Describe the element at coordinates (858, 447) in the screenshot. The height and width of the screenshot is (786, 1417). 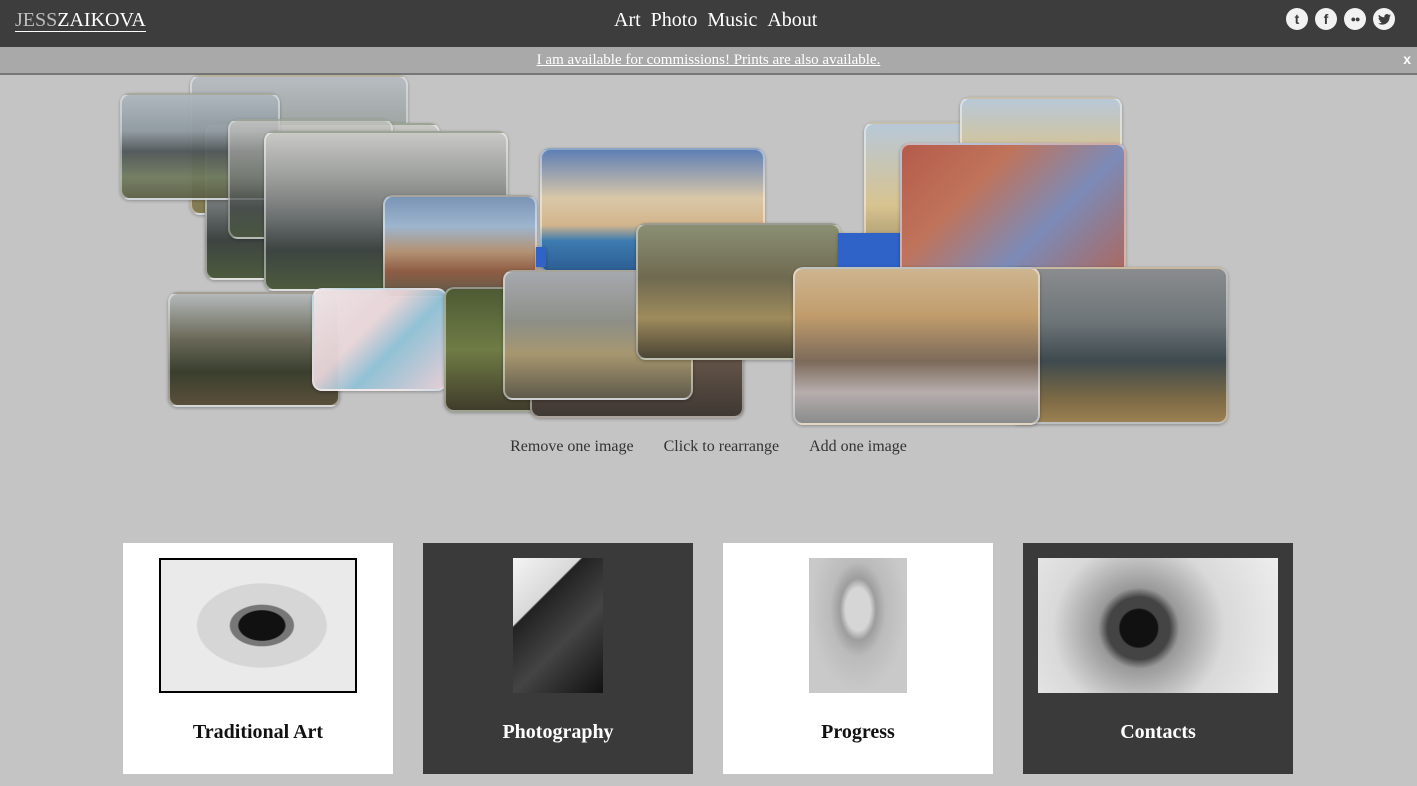
I see `add-image-button: Add one image` at that location.